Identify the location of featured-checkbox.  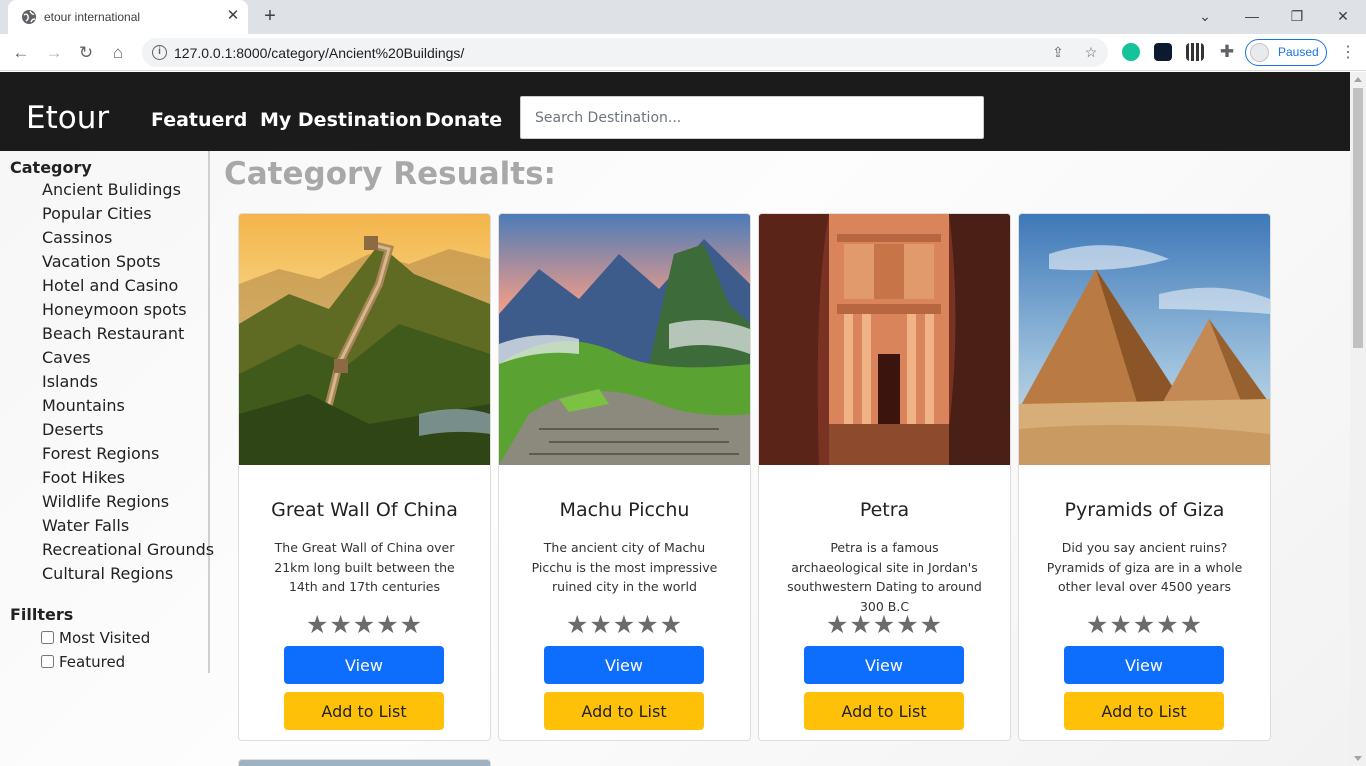
(47, 661).